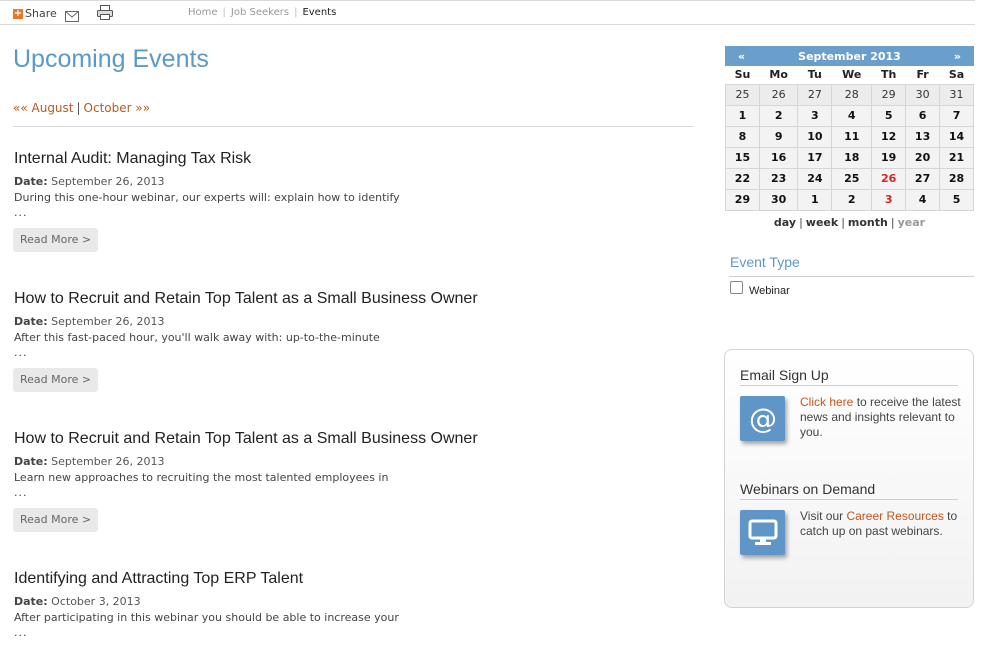 This screenshot has height=650, width=987. Describe the element at coordinates (826, 402) in the screenshot. I see `click-here-link: Click here` at that location.